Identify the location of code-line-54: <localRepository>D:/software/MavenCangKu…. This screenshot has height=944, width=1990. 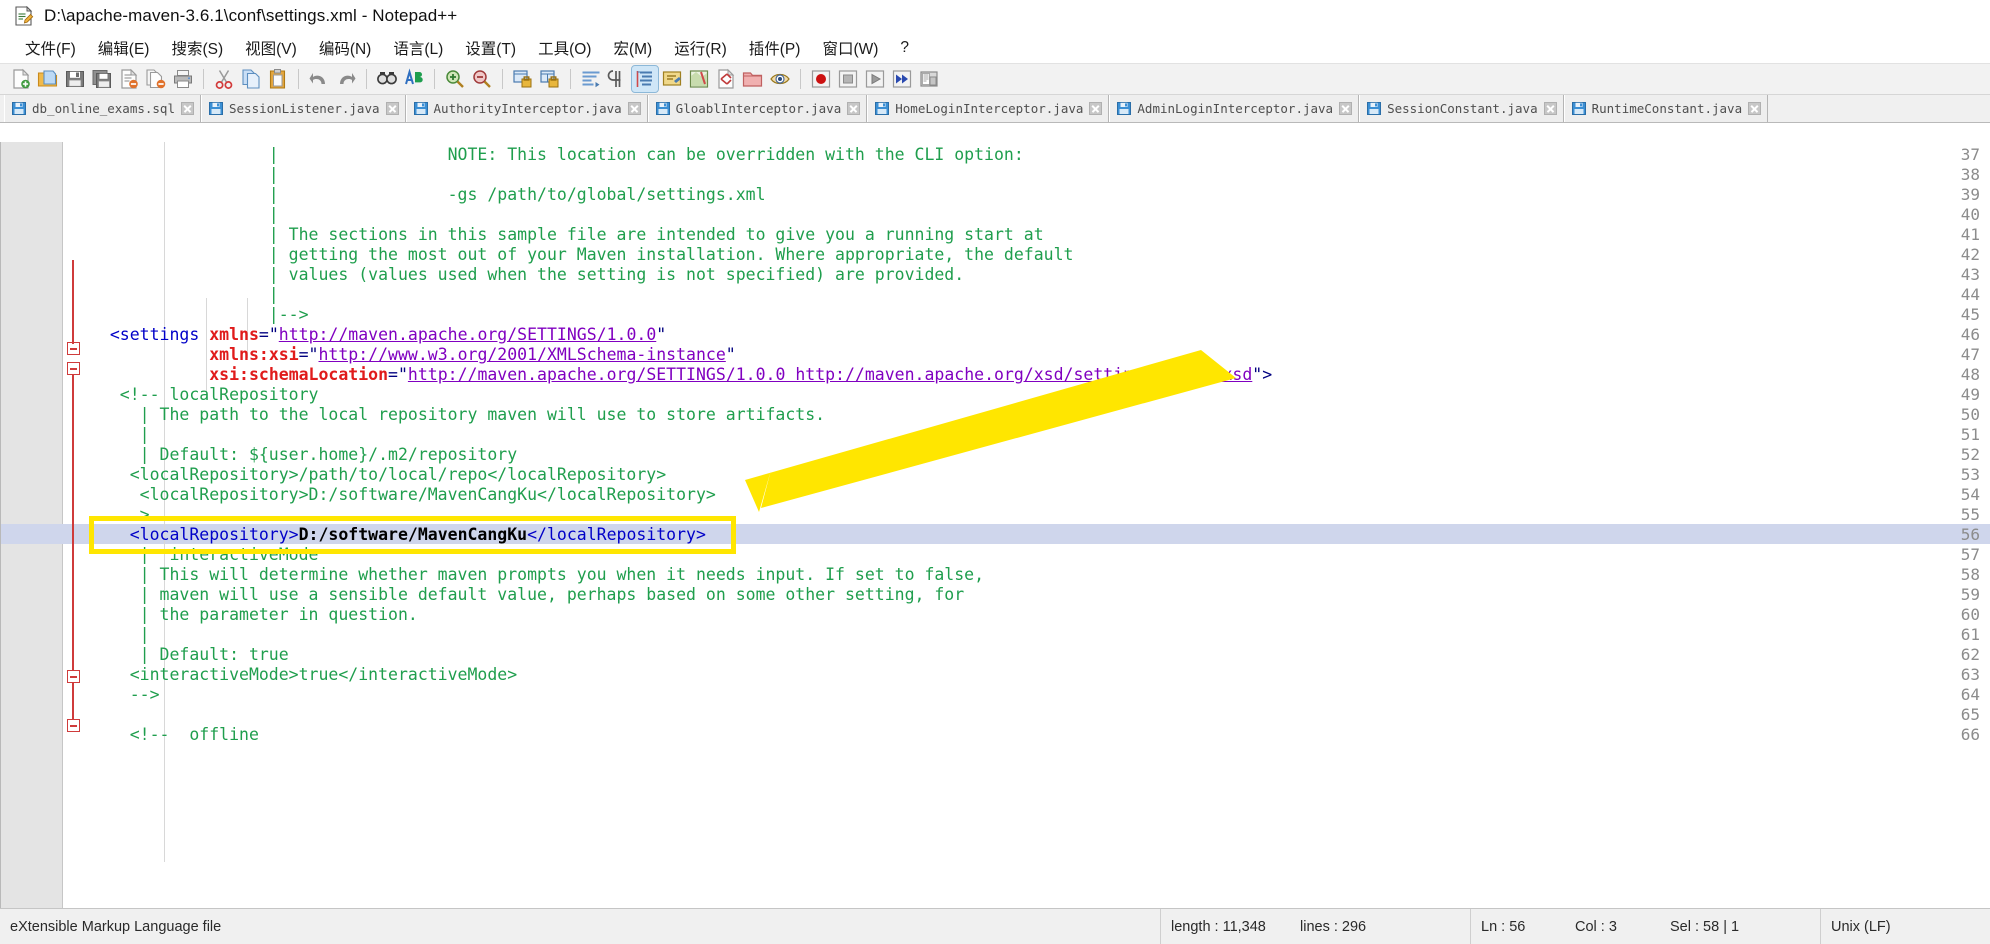
(403, 495).